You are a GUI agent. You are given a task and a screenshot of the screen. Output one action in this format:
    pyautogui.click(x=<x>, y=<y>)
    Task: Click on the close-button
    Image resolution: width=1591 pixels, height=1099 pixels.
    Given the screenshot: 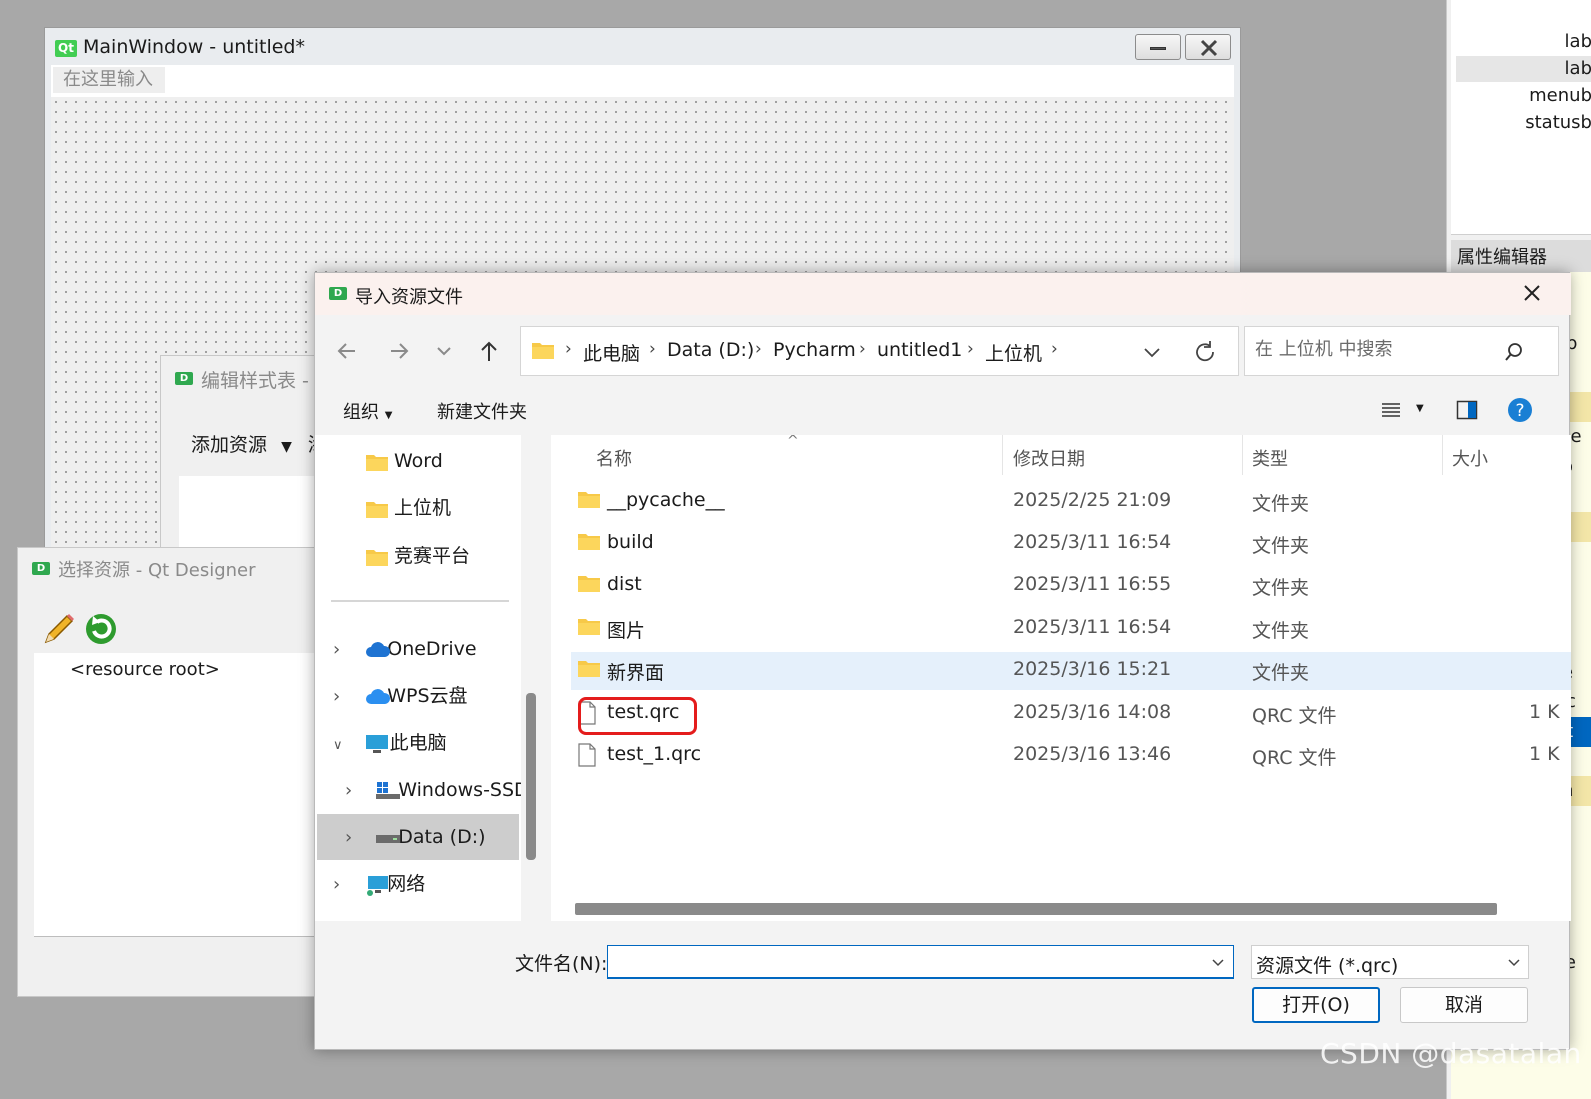 What is the action you would take?
    pyautogui.click(x=1208, y=47)
    